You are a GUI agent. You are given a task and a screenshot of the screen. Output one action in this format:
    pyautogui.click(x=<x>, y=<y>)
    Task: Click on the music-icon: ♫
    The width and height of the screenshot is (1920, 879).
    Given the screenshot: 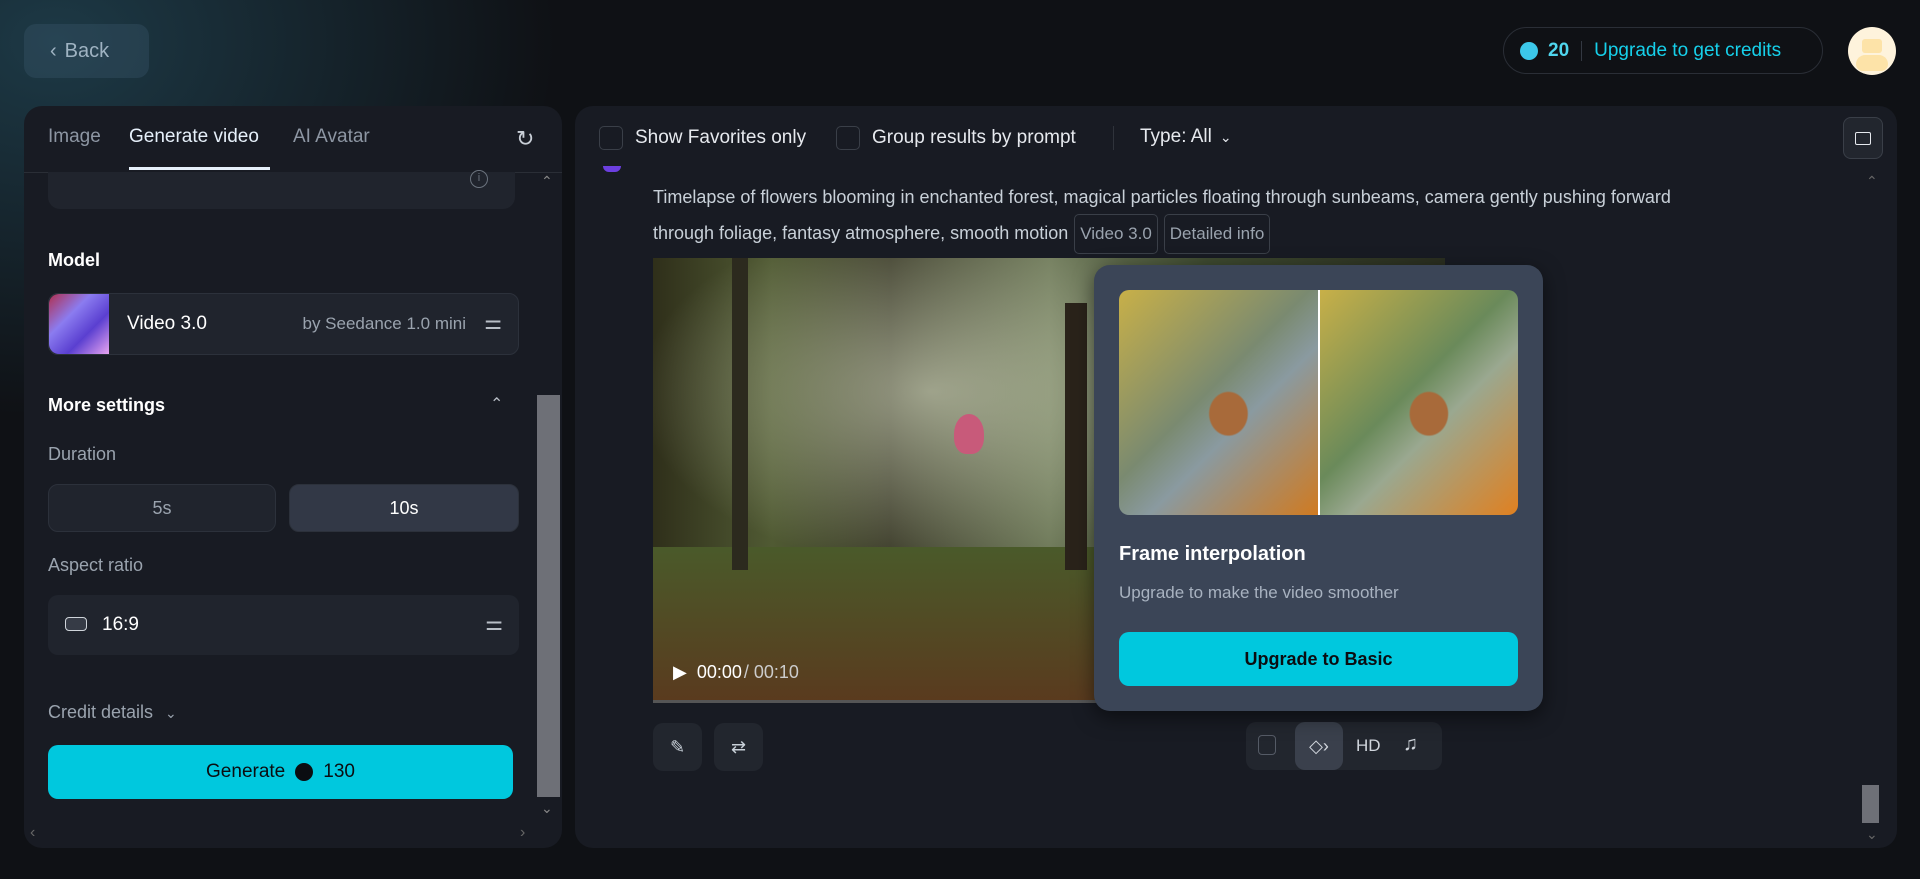 What is the action you would take?
    pyautogui.click(x=1410, y=744)
    